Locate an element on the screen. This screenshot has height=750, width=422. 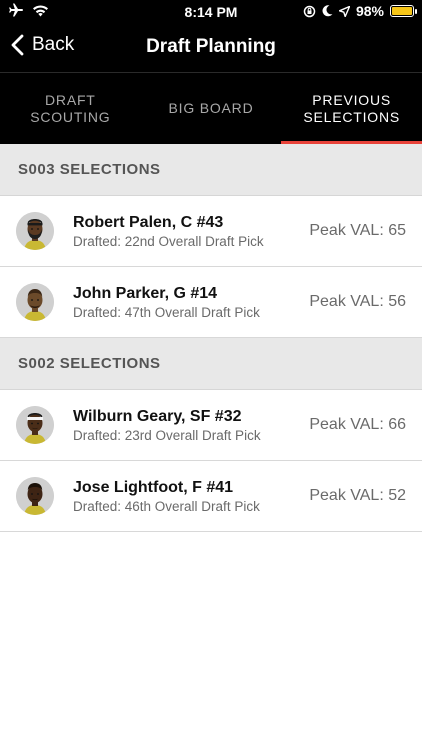
battery-icon is located at coordinates (403, 11).